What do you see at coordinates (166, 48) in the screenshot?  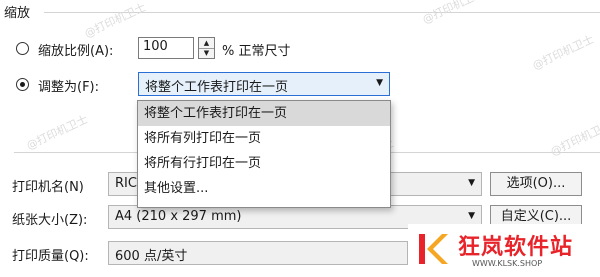 I see `scale-percent-input: 100` at bounding box center [166, 48].